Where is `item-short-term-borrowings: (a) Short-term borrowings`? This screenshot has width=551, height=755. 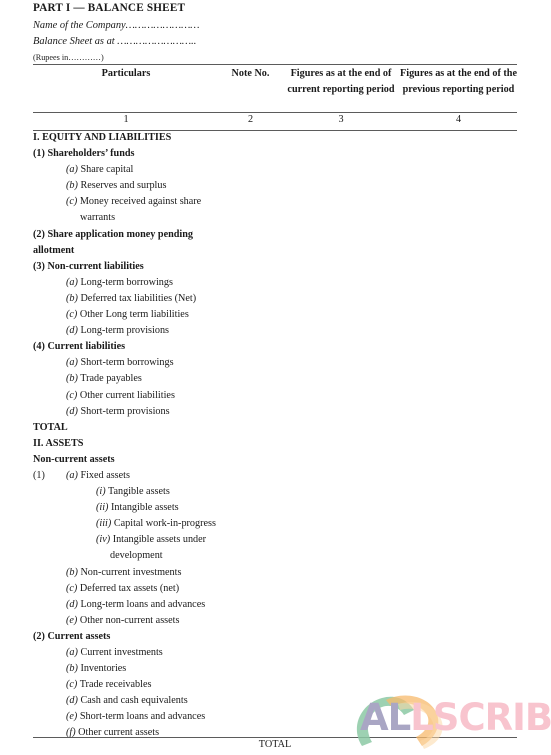
item-short-term-borrowings: (a) Short-term borrowings is located at coordinates (120, 363).